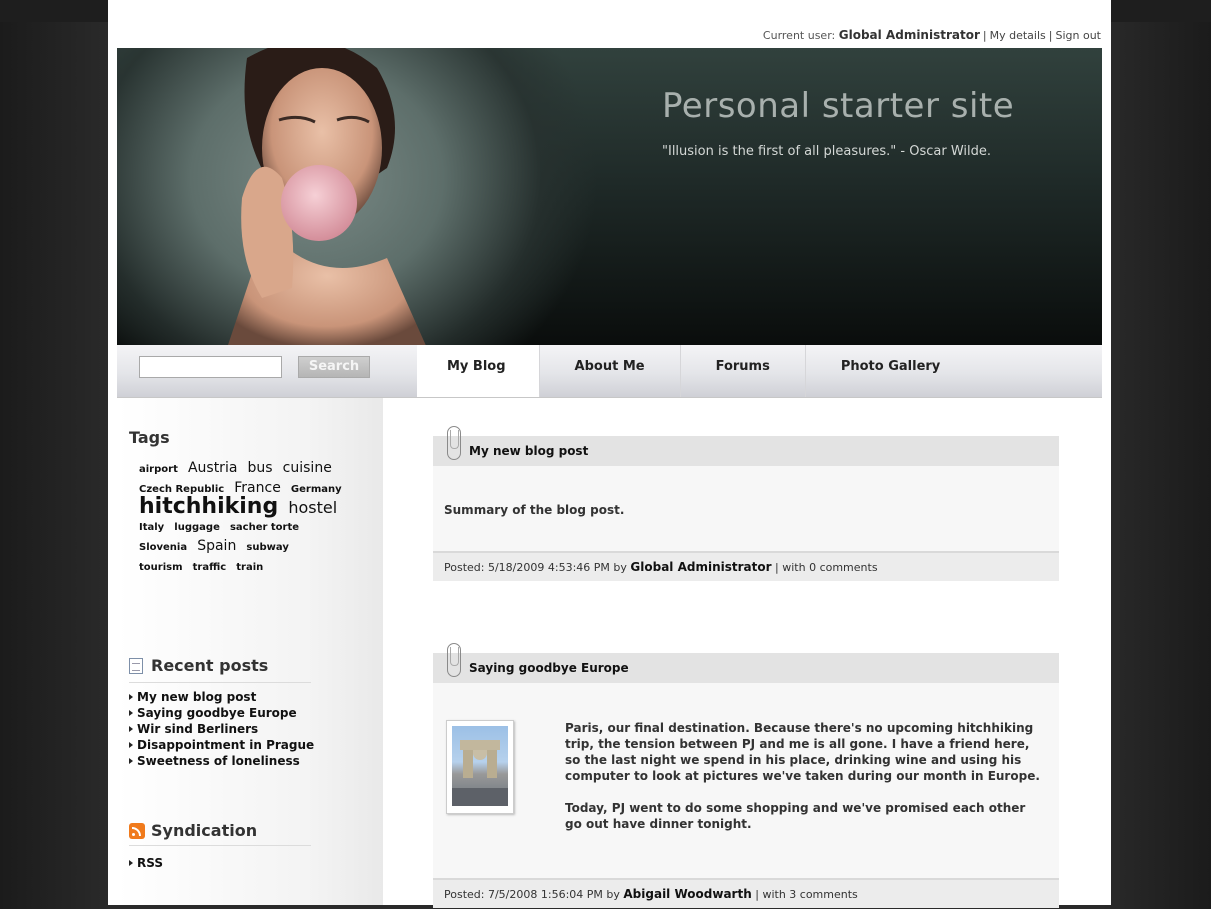 This screenshot has height=909, width=1211. What do you see at coordinates (221, 713) in the screenshot?
I see `recent-post-link: Saying goodbye Europe` at bounding box center [221, 713].